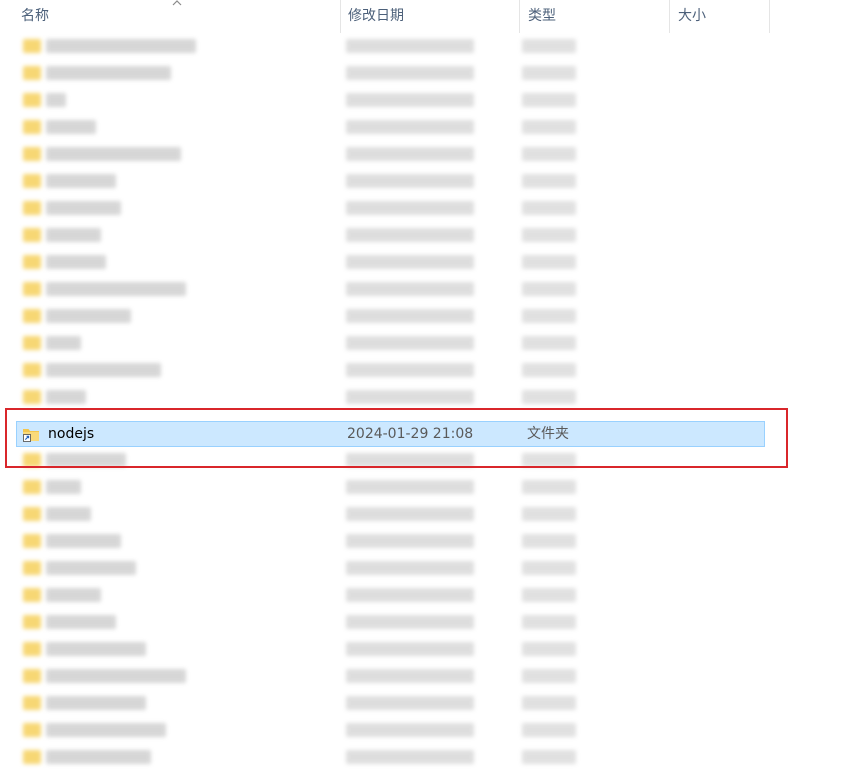 This screenshot has height=772, width=849. I want to click on column-header-date-modified: 修改日期, so click(430, 16).